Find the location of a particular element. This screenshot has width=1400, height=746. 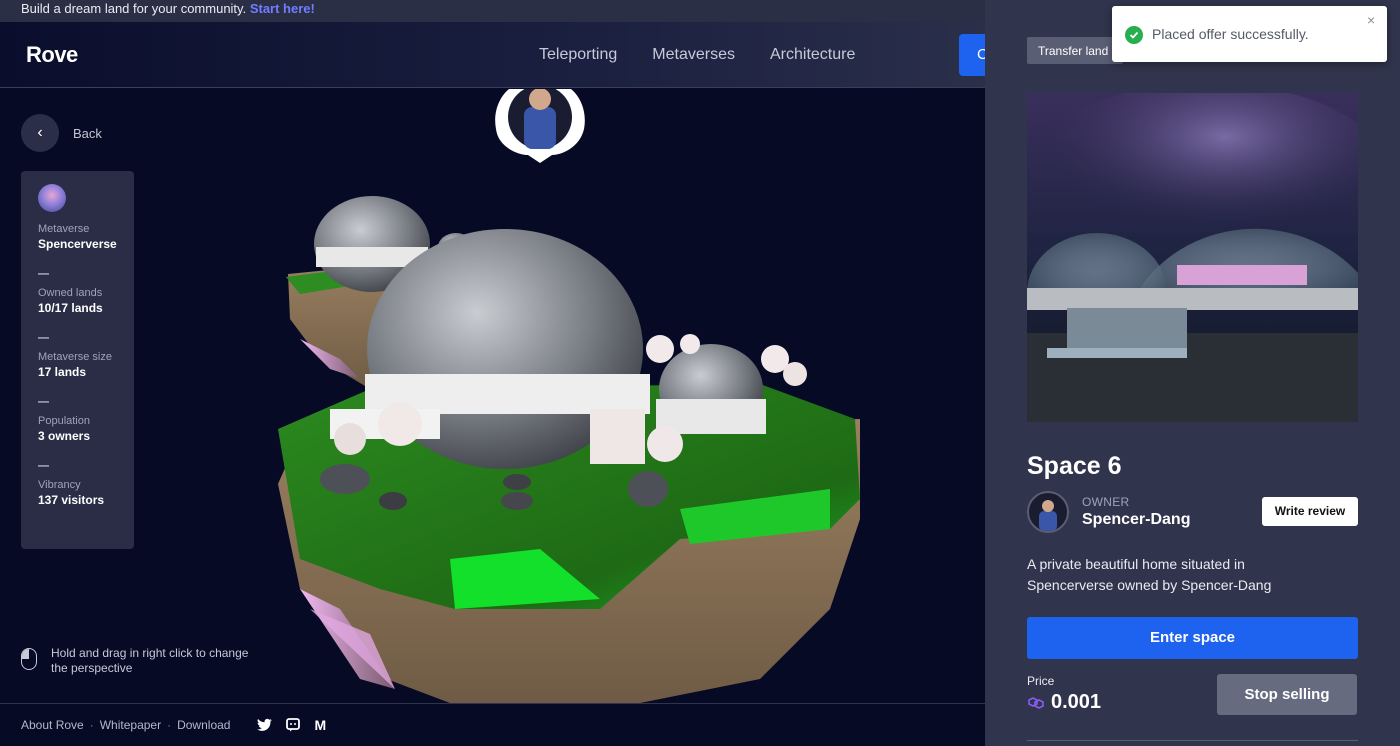

check-icon is located at coordinates (1134, 35).